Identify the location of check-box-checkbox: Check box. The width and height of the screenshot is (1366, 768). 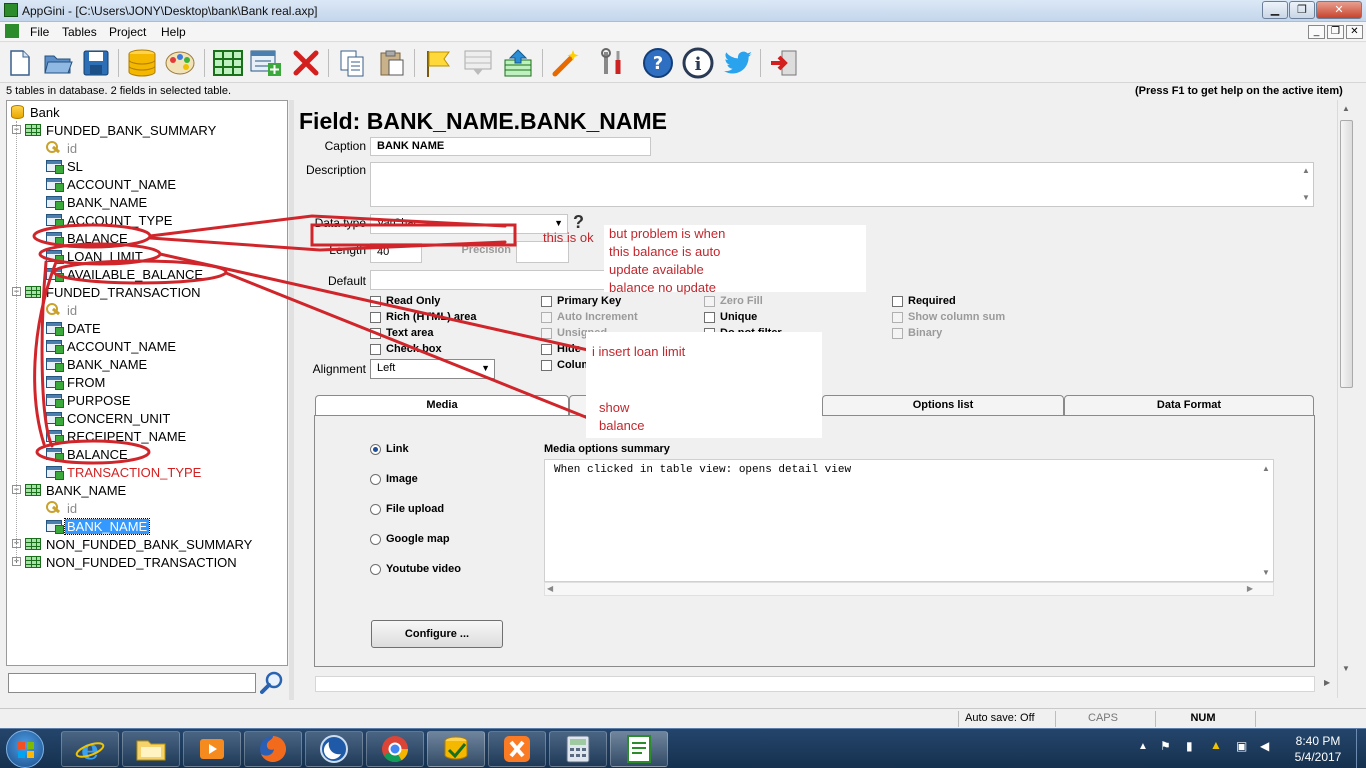
(406, 349).